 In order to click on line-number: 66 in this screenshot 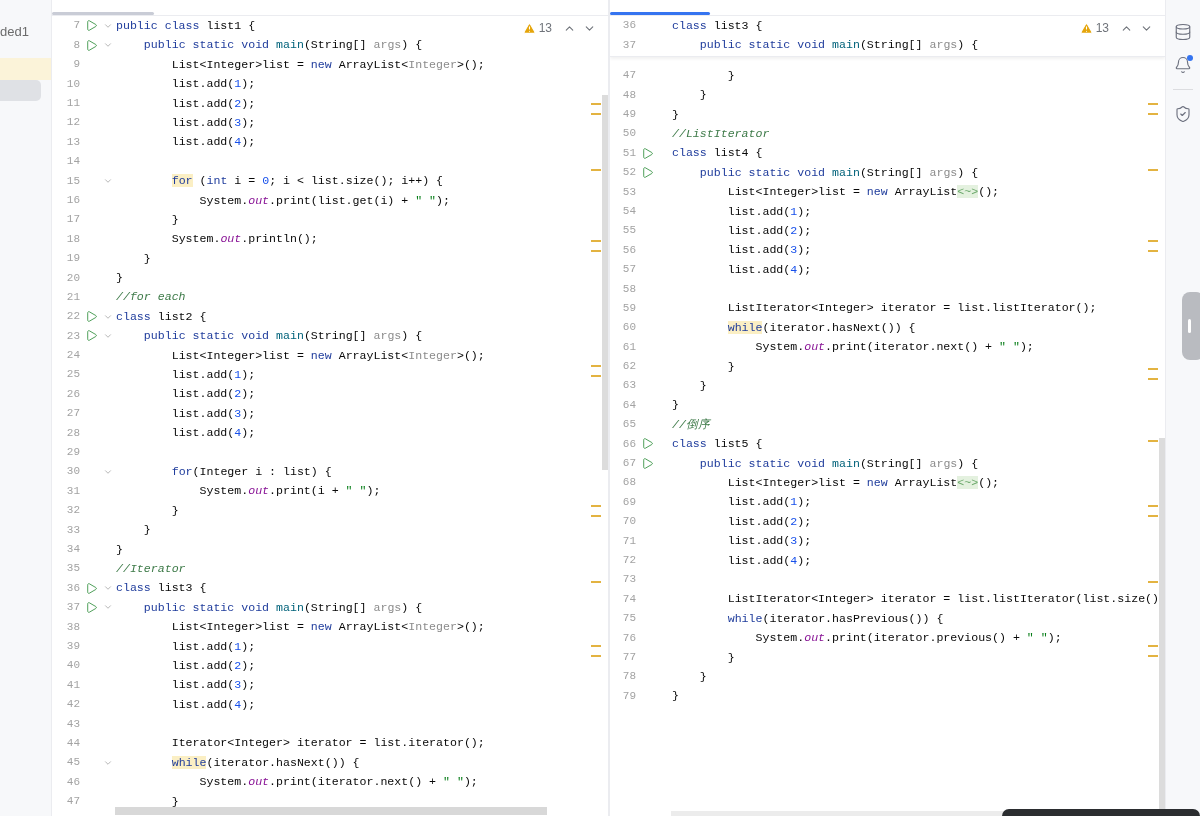, I will do `click(628, 444)`.